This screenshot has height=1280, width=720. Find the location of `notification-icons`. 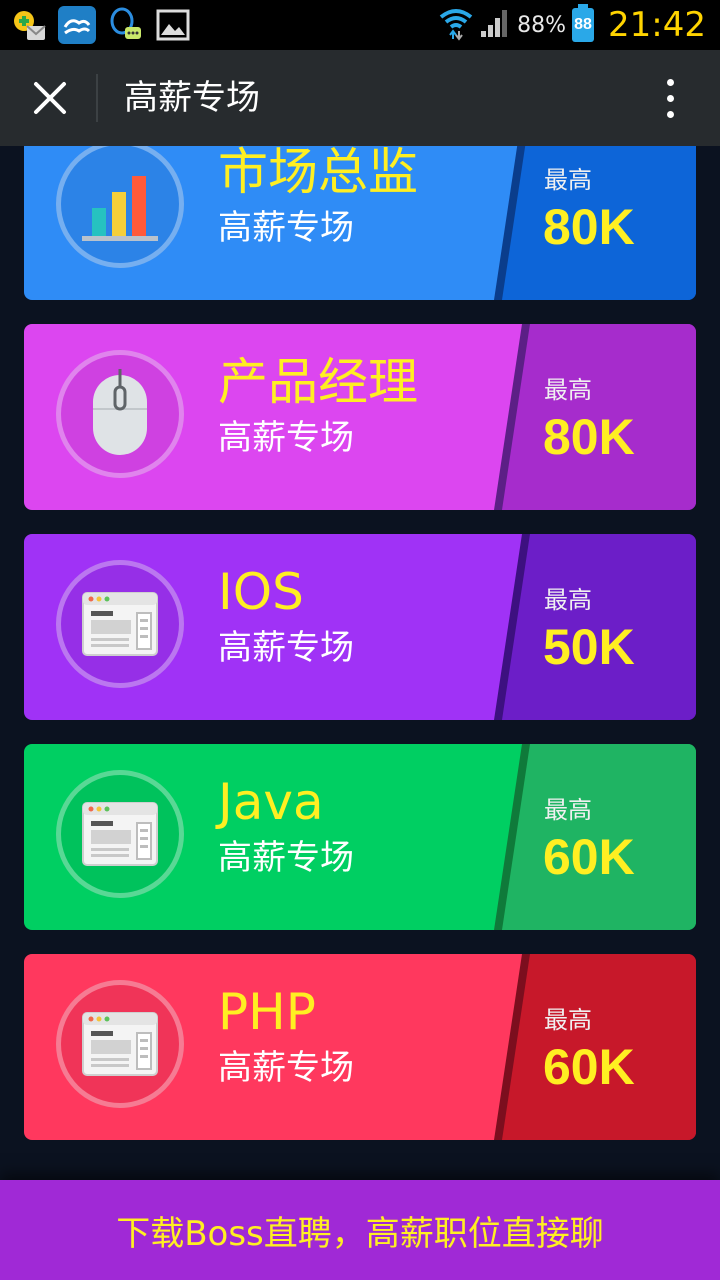

notification-icons is located at coordinates (101, 25).